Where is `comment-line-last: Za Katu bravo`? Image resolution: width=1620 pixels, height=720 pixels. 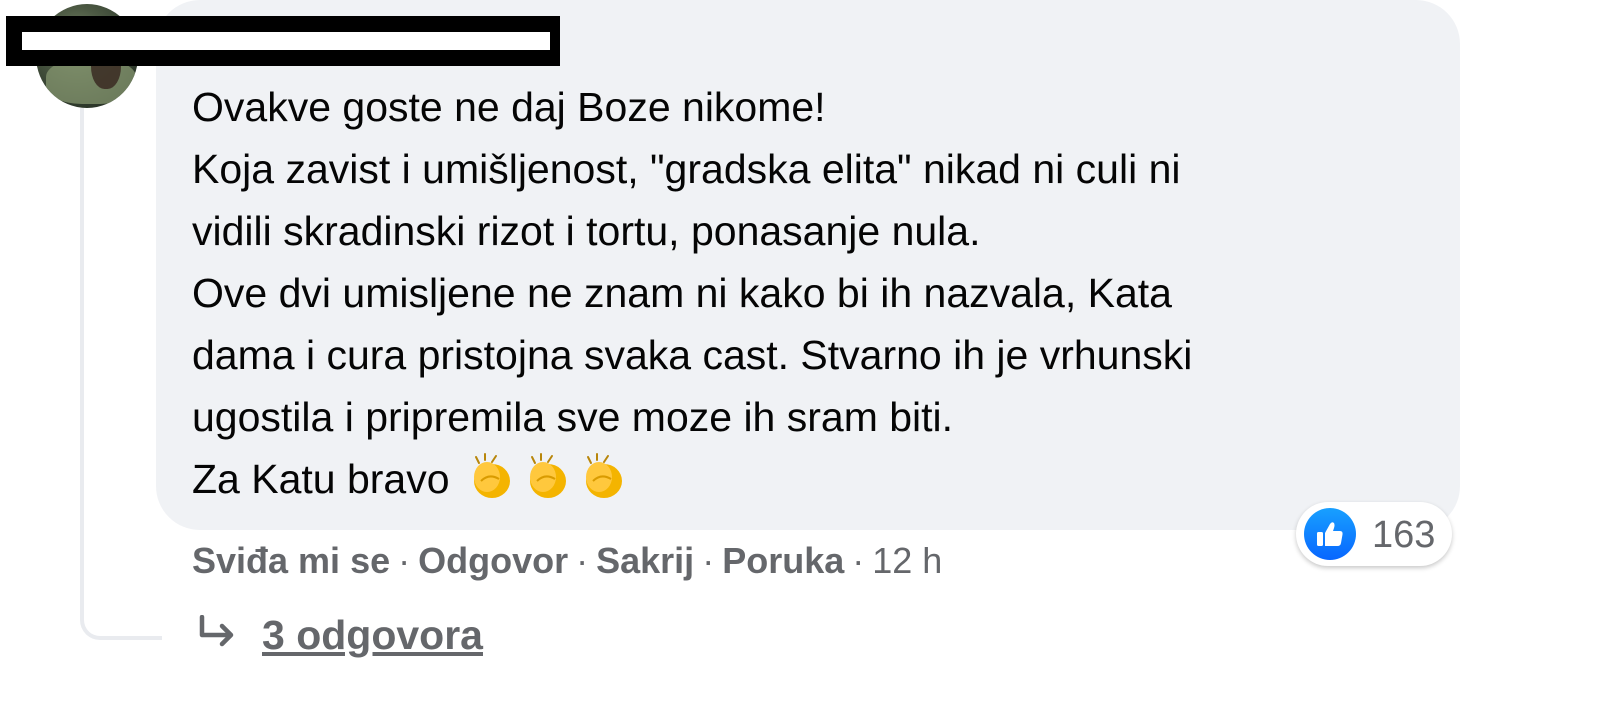
comment-line-last: Za Katu bravo is located at coordinates (792, 479).